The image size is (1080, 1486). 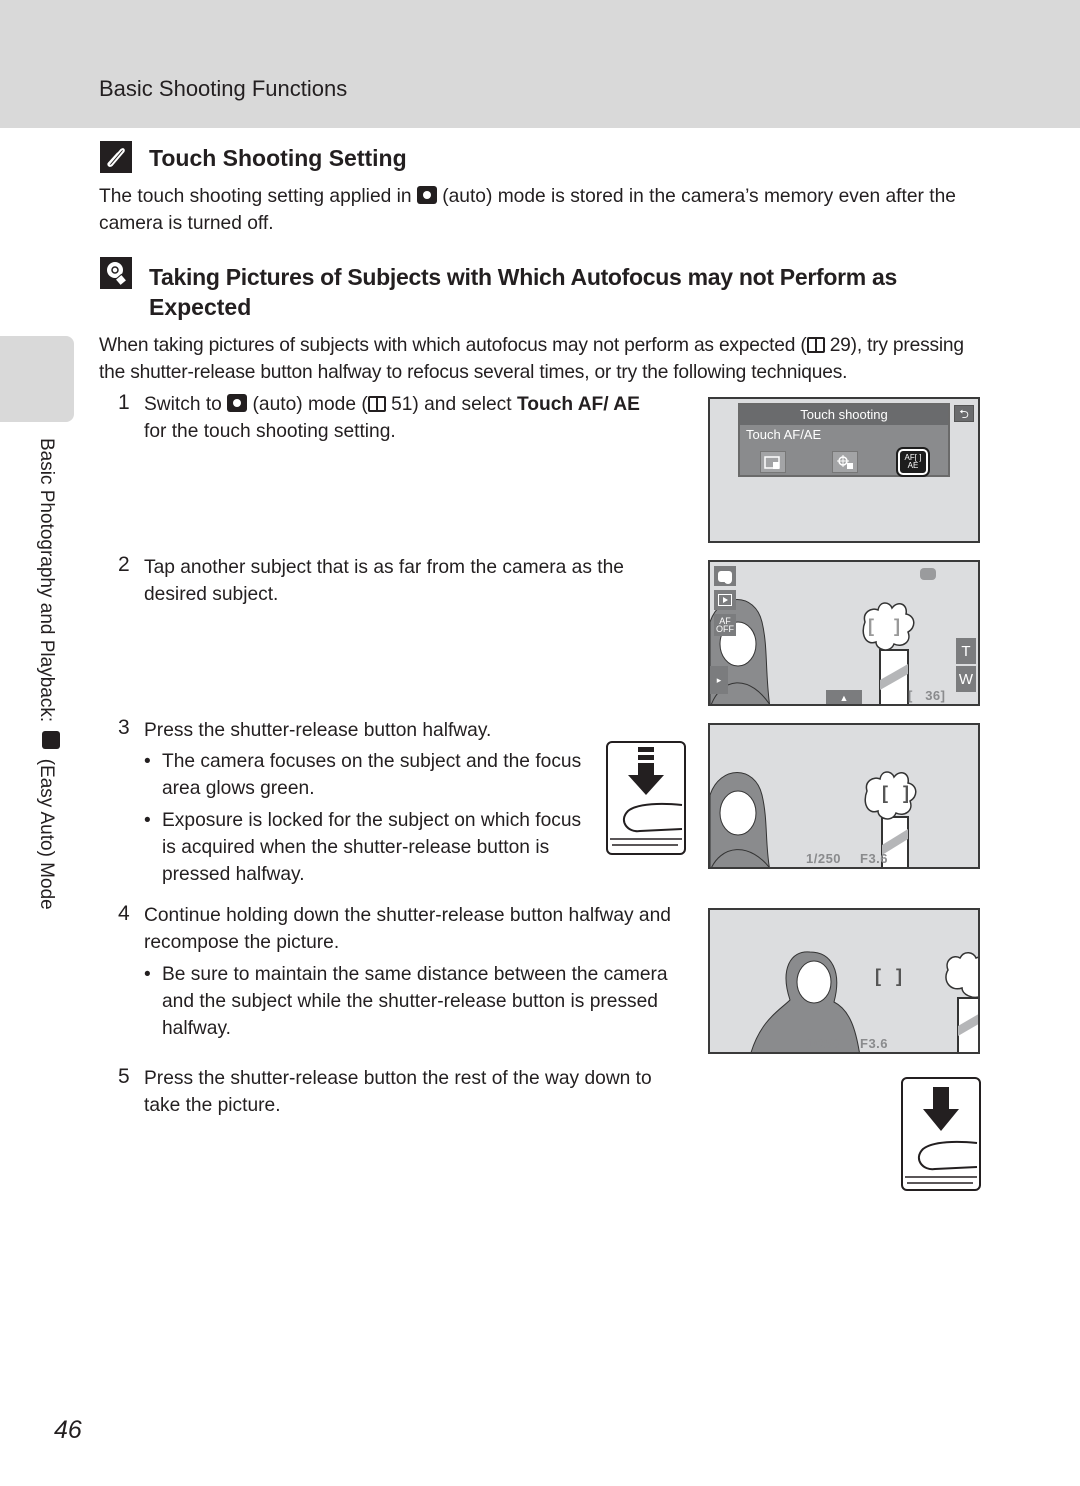 I want to click on note-text-1: The touch shooting setting applied in, so click(x=255, y=196).